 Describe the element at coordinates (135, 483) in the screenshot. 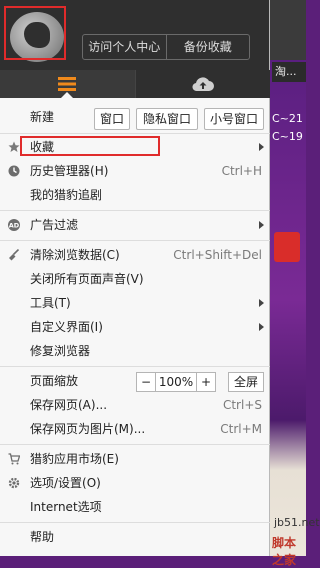

I see `menu-item-options: 选项/设置(O)` at that location.